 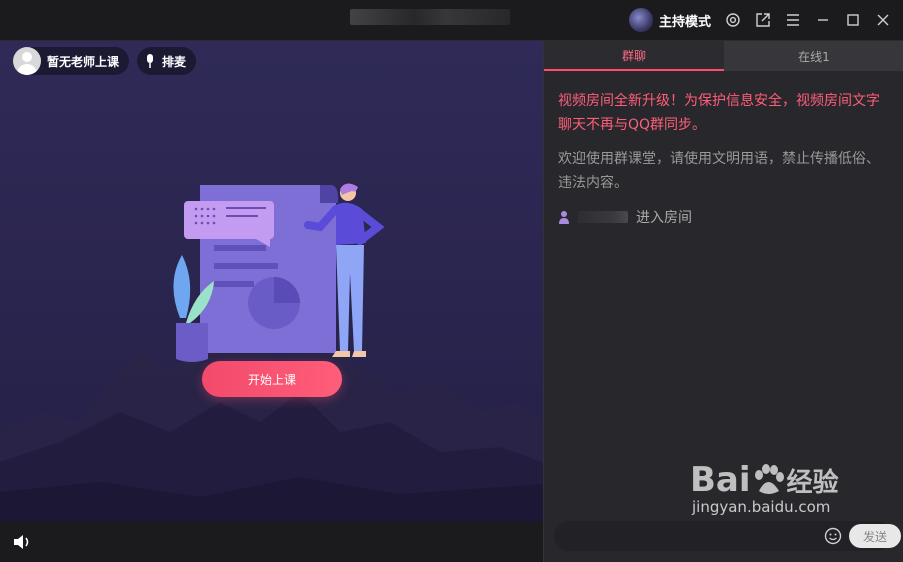 What do you see at coordinates (22, 542) in the screenshot?
I see `speaker-icon` at bounding box center [22, 542].